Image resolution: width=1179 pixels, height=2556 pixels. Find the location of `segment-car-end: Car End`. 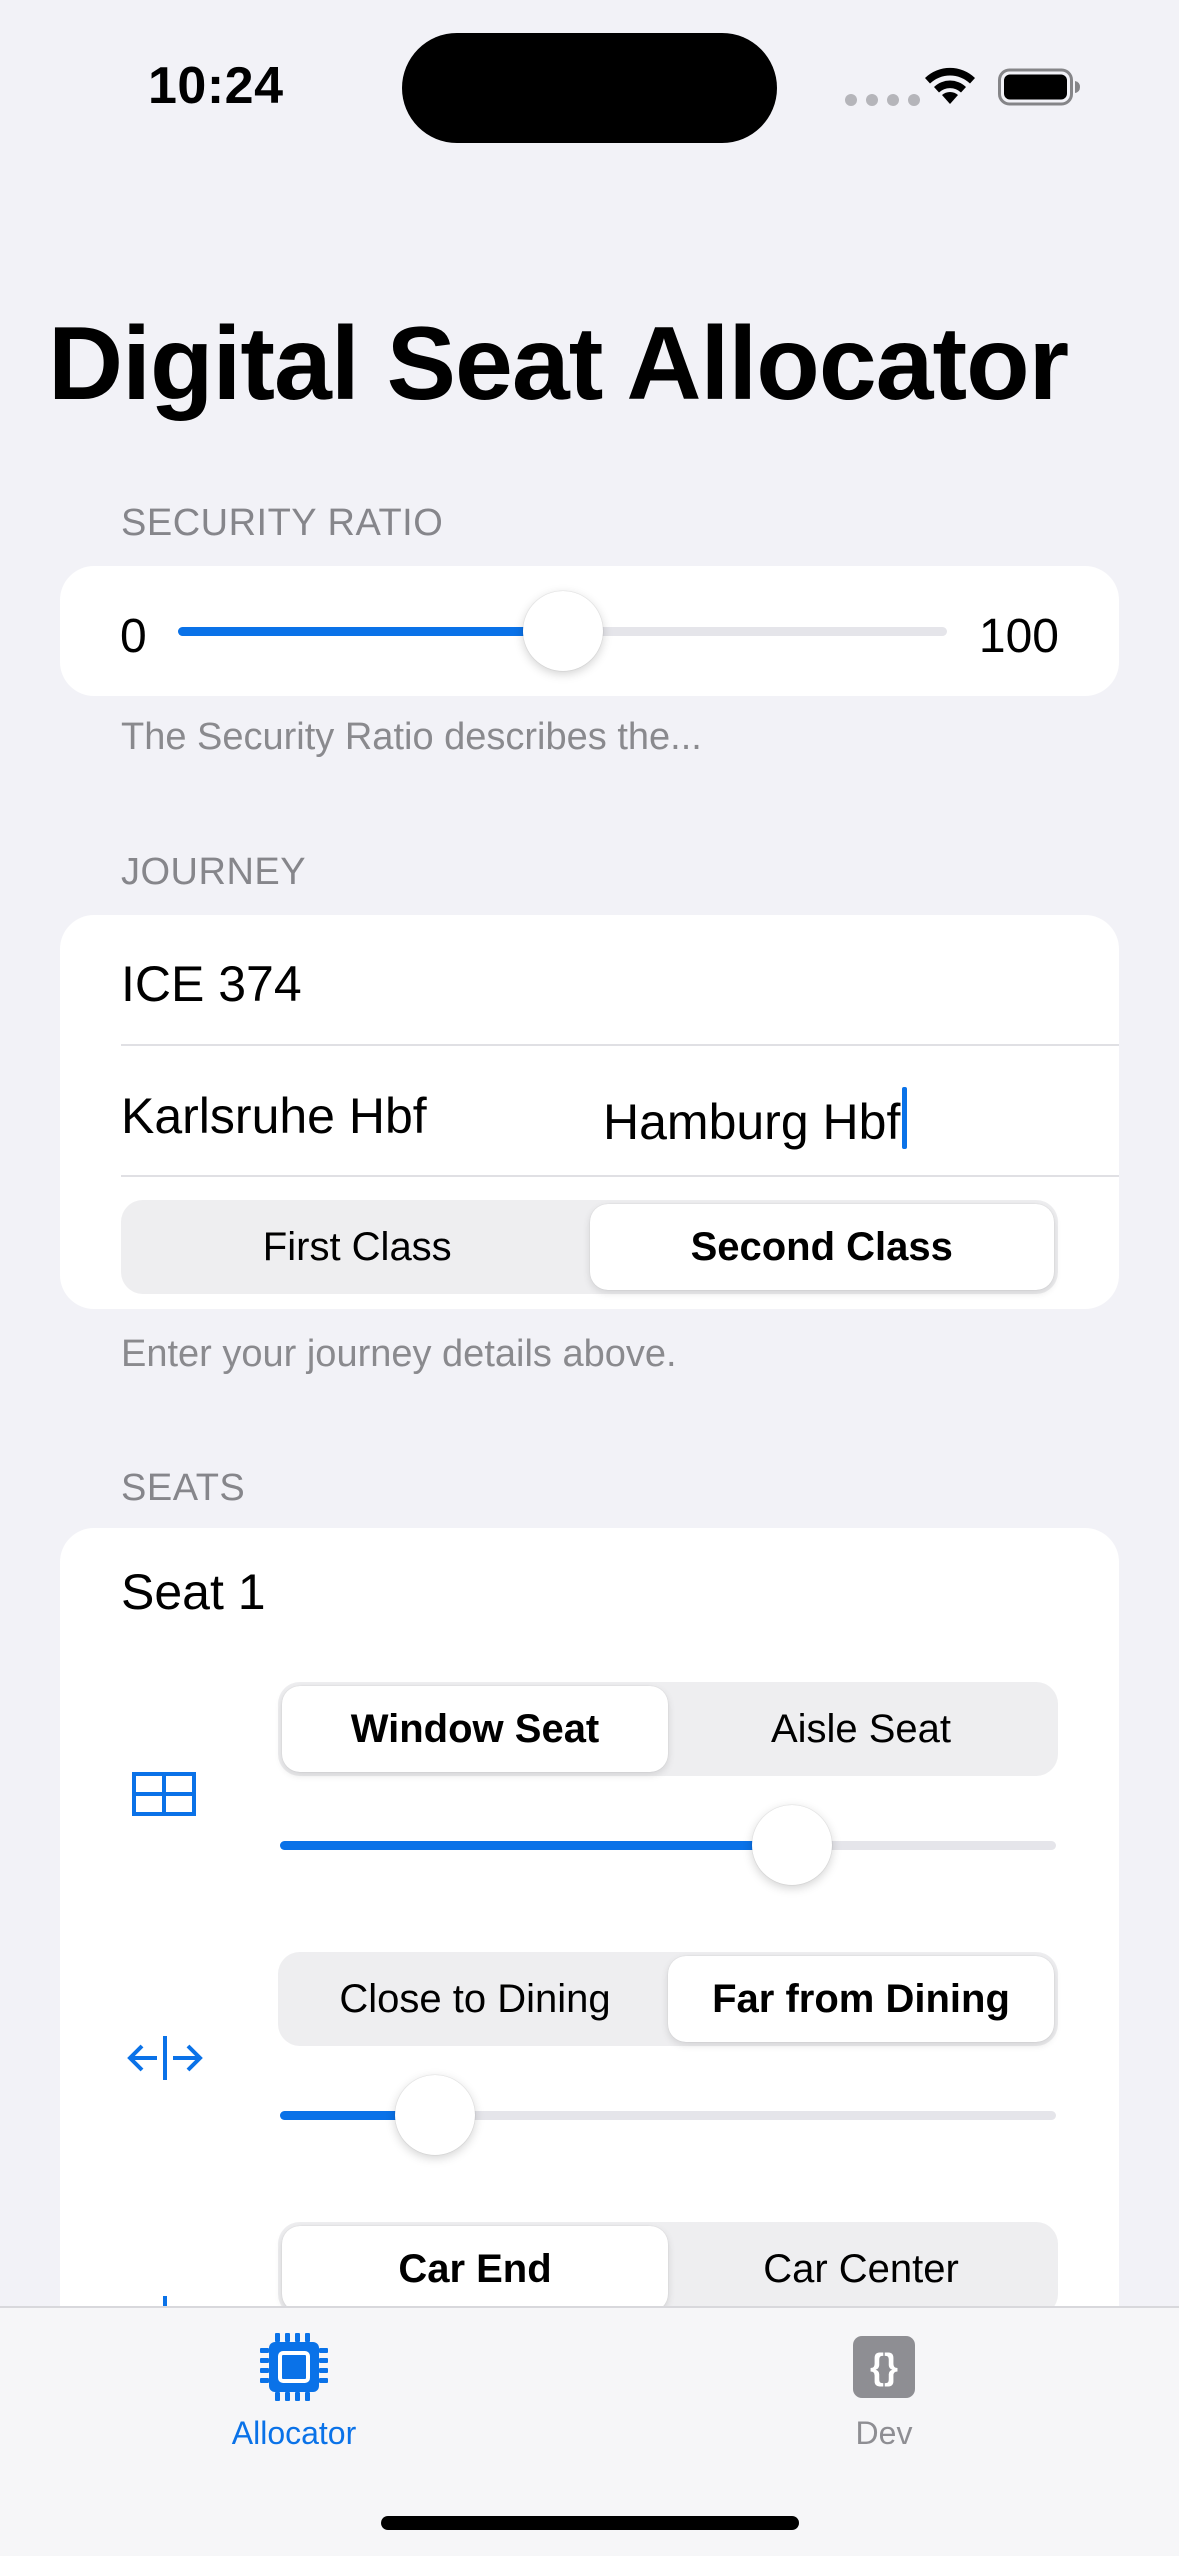

segment-car-end: Car End is located at coordinates (475, 2269).